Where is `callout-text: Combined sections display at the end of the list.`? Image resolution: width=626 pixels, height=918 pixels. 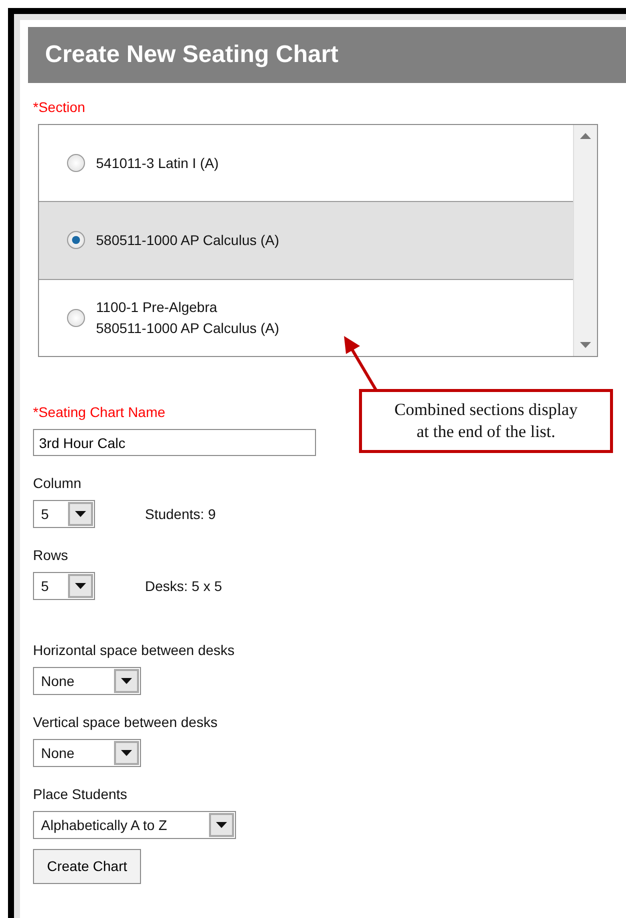
callout-text: Combined sections display at the end of the list. is located at coordinates (486, 421).